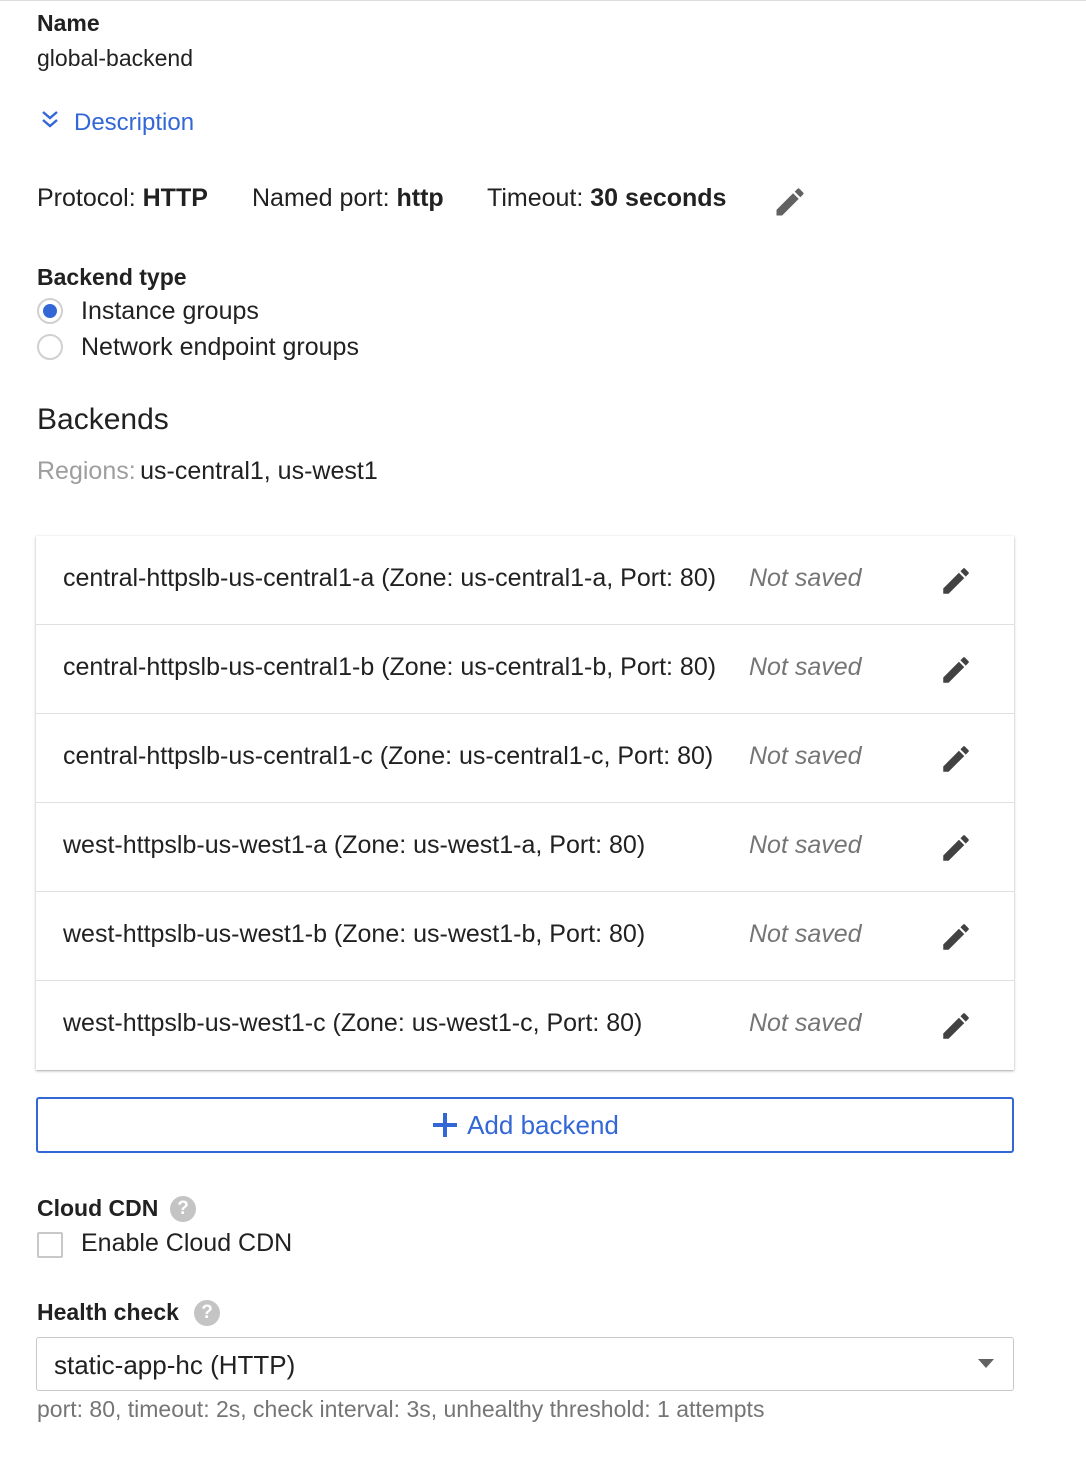  I want to click on backend-type-label: Backend type, so click(112, 277).